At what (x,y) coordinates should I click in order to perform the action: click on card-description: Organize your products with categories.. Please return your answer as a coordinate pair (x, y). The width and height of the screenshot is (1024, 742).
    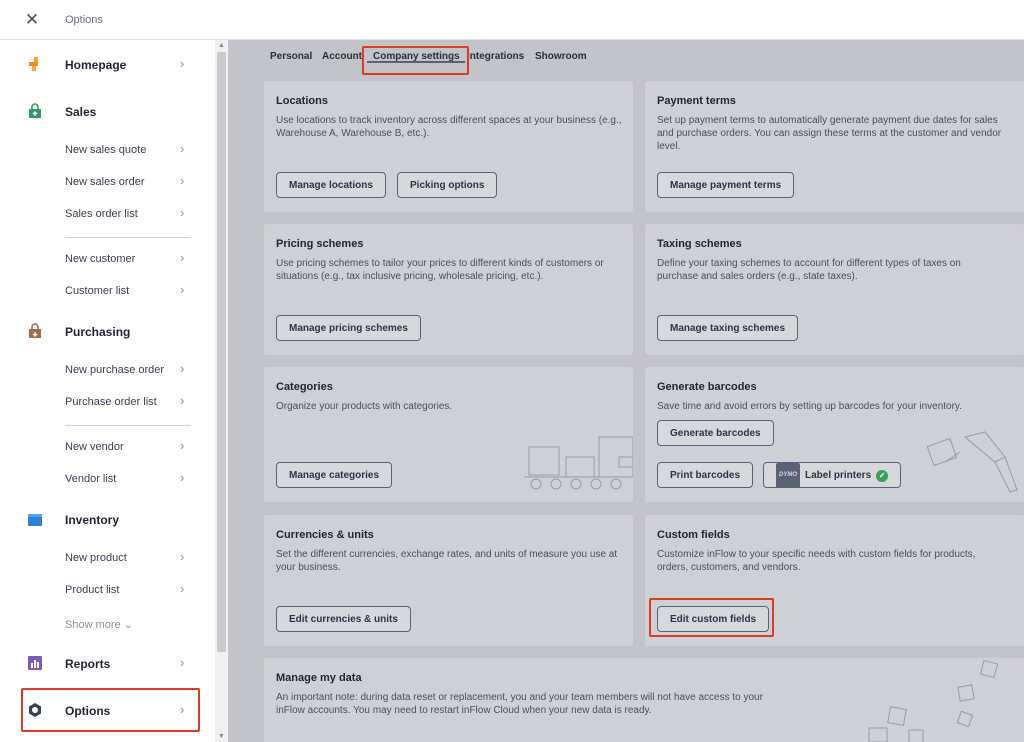
    Looking at the image, I should click on (364, 406).